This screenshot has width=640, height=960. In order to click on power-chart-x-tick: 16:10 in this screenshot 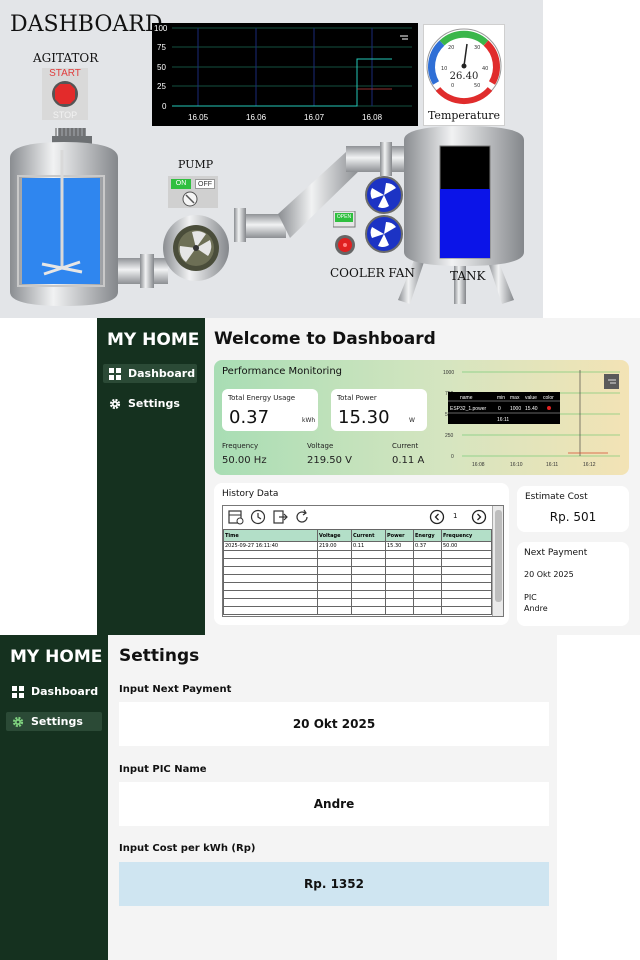, I will do `click(516, 465)`.